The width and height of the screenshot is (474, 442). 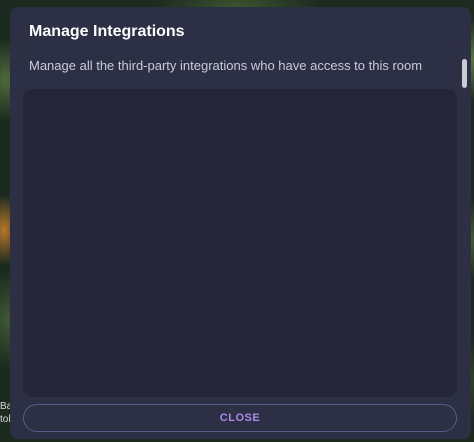 What do you see at coordinates (107, 31) in the screenshot?
I see `dialog-title: Manage Integrations` at bounding box center [107, 31].